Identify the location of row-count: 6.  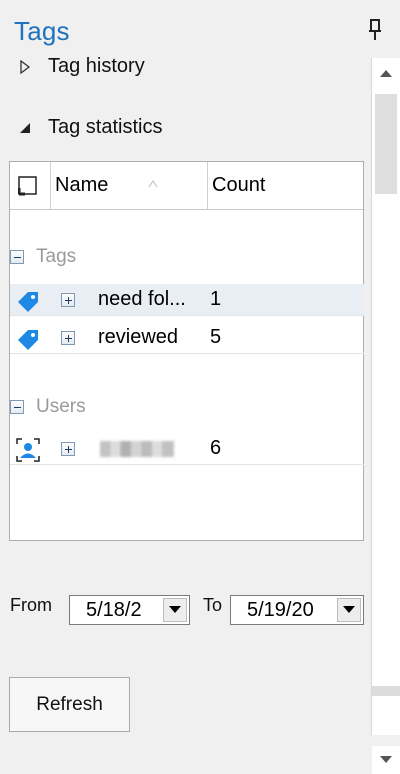
(216, 448).